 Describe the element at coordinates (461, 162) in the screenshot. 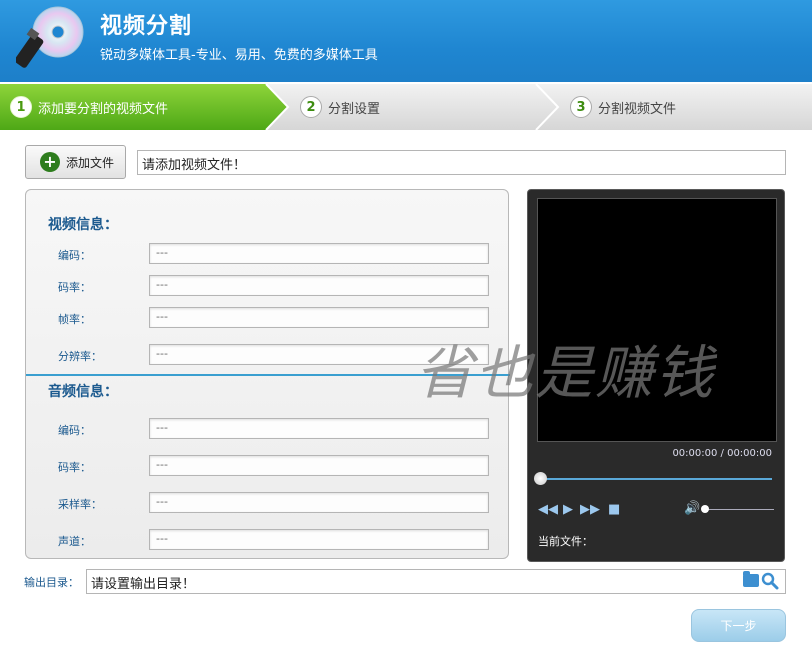

I see `video-file-field: 请添加视频文件！` at that location.